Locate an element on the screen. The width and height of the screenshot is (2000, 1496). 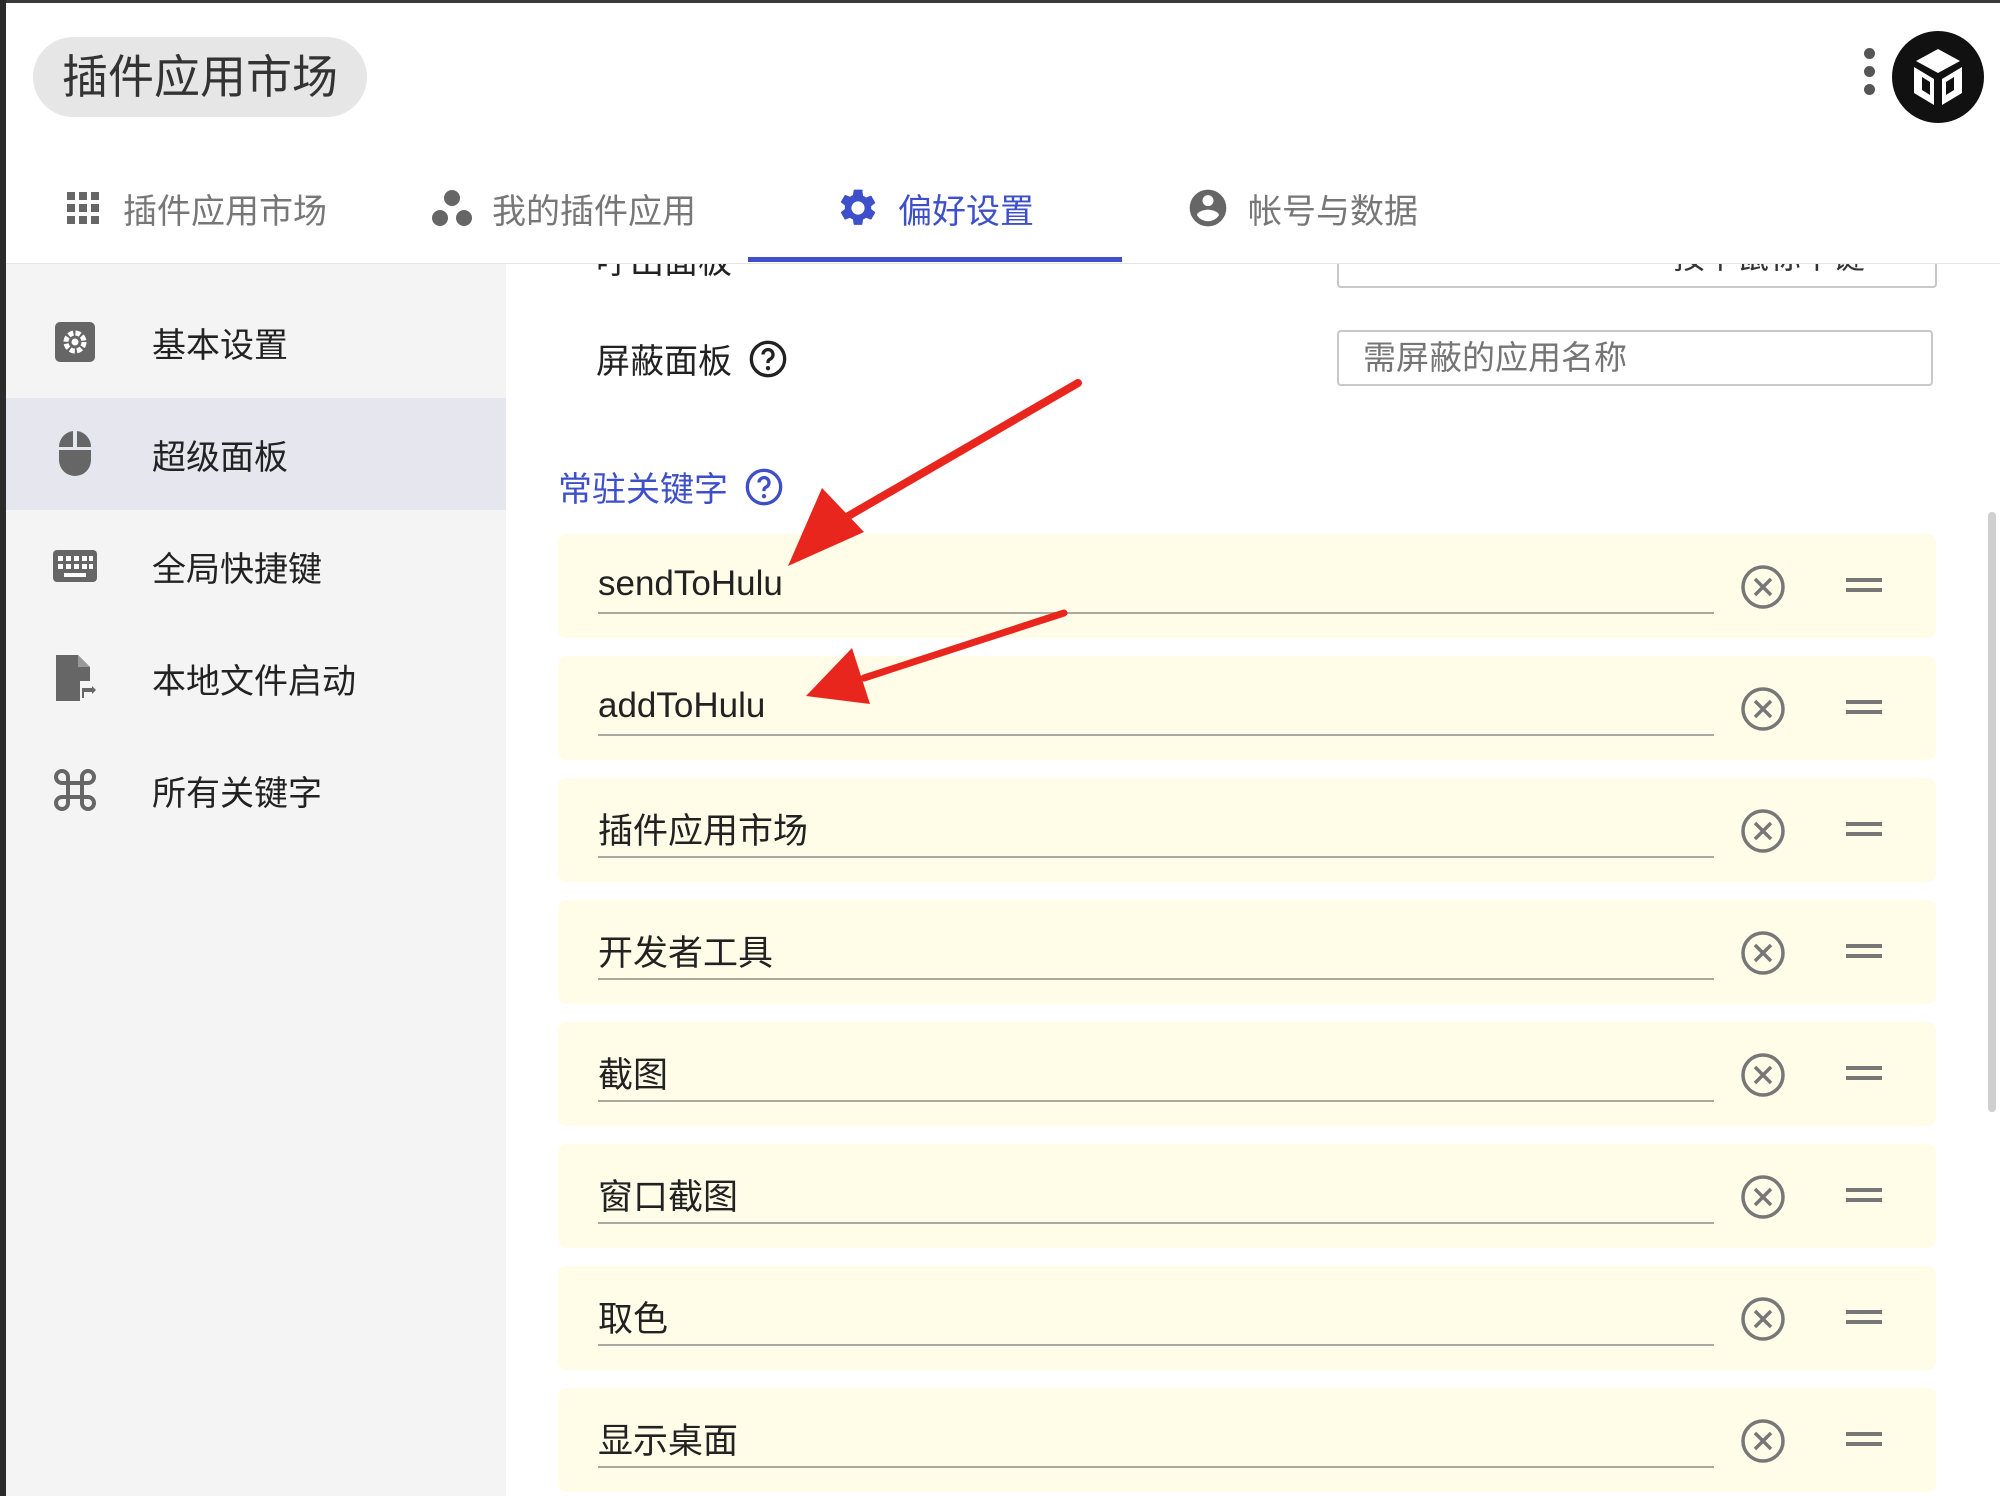
sidebar-item-all-keywords: 所有关键字 is located at coordinates (256, 790).